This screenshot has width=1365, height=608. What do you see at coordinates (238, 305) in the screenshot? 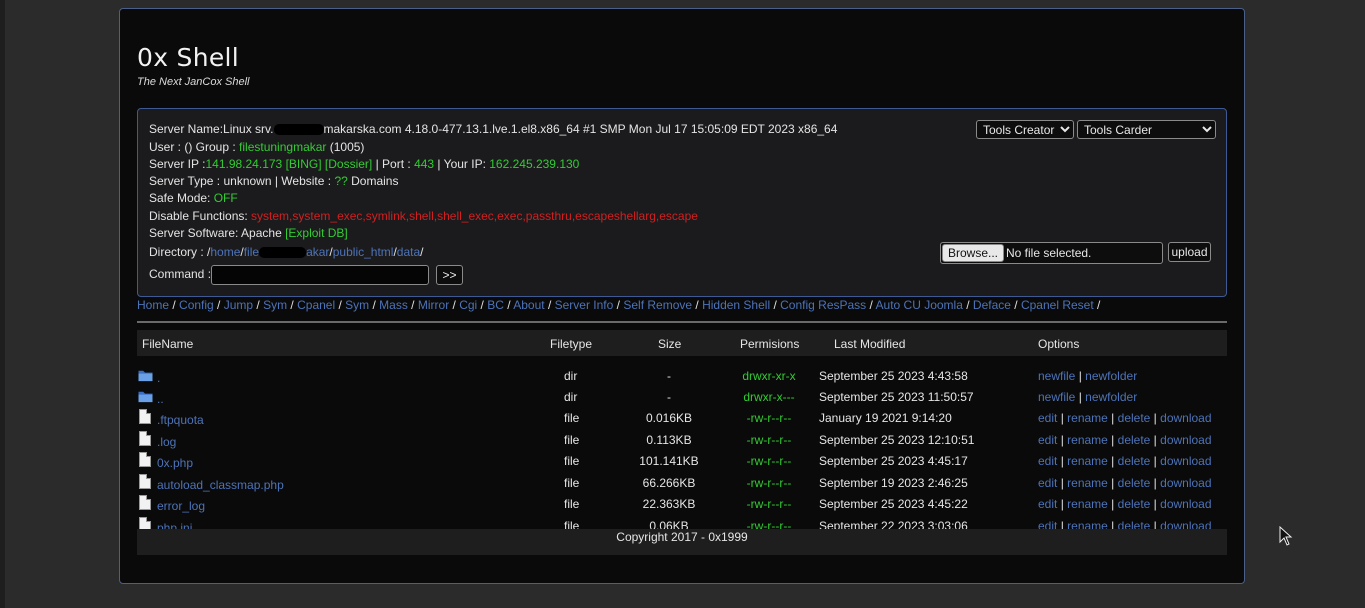
I see `menu-link-jump: Jump` at bounding box center [238, 305].